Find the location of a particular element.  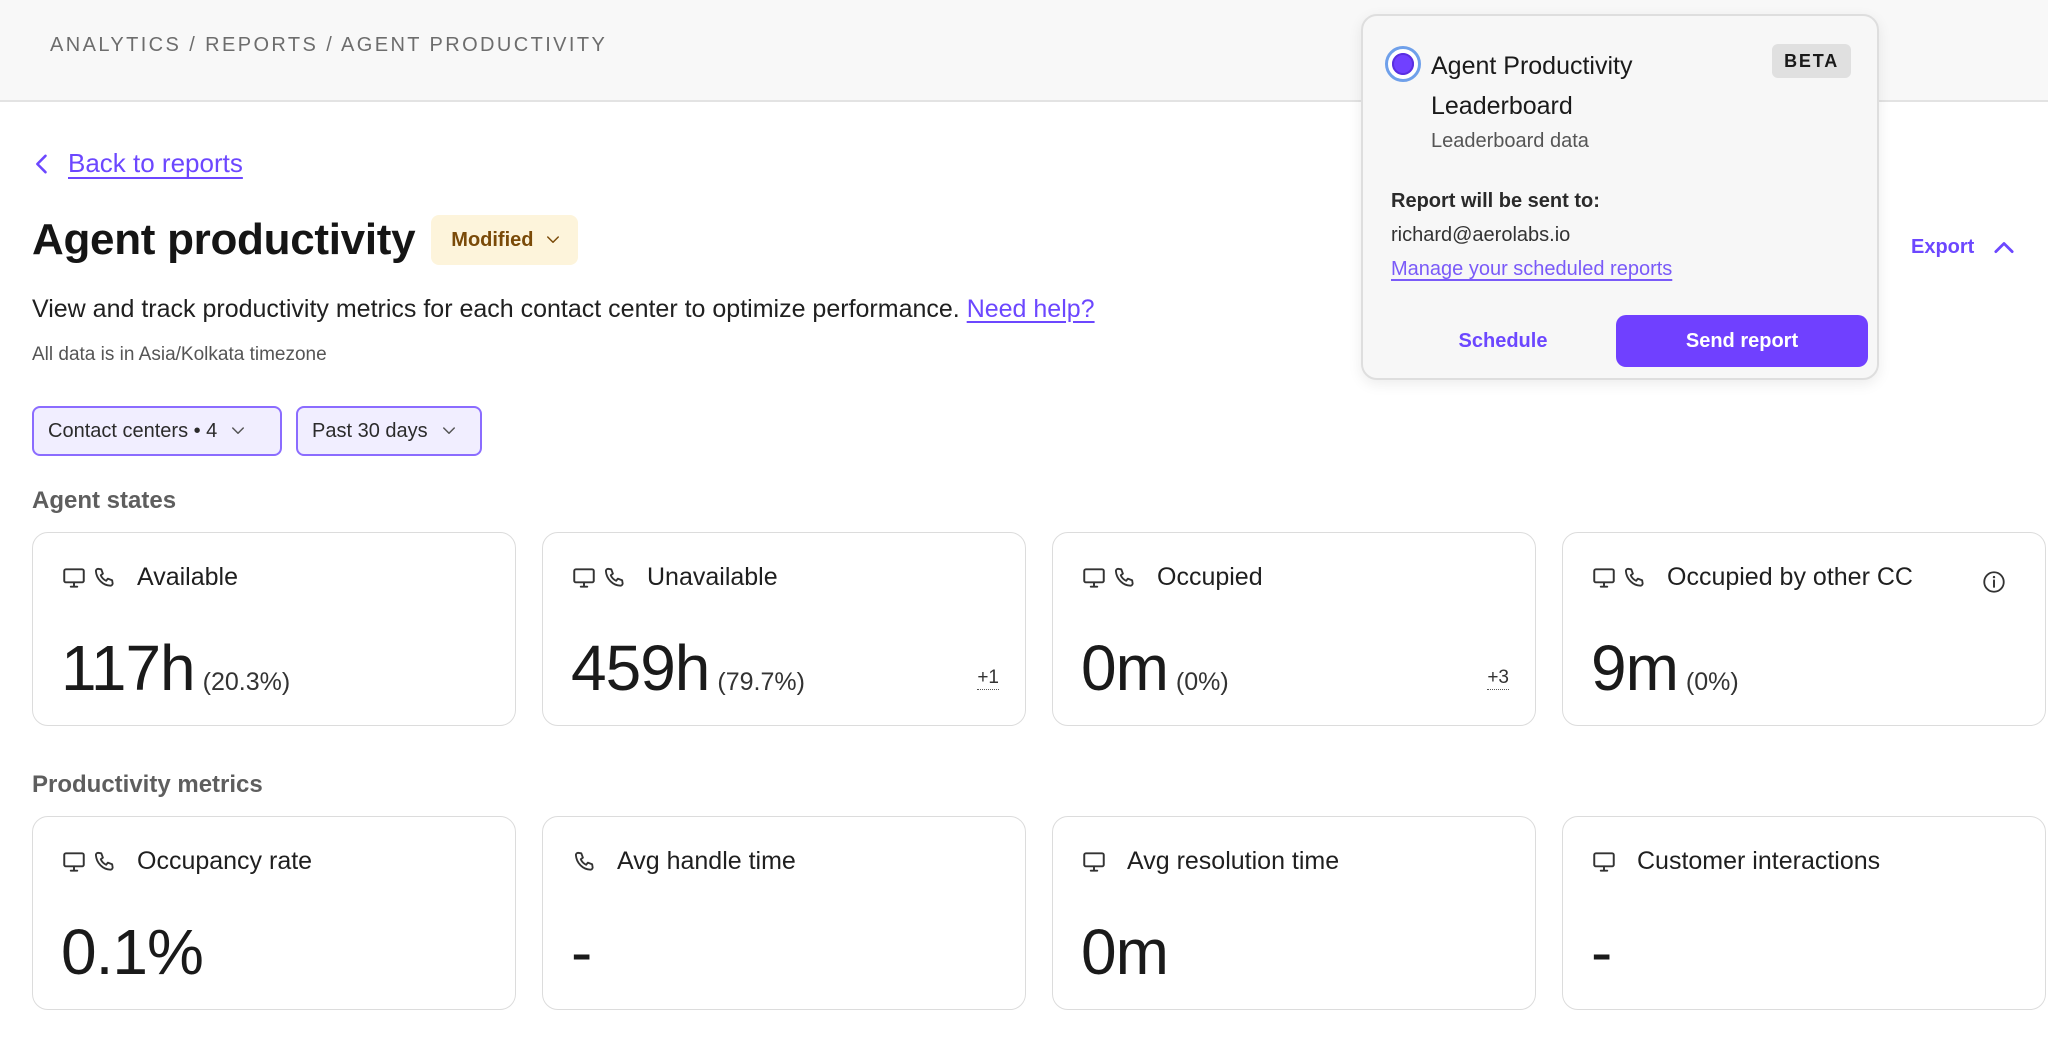

card-percent: (79.7%) is located at coordinates (761, 682).